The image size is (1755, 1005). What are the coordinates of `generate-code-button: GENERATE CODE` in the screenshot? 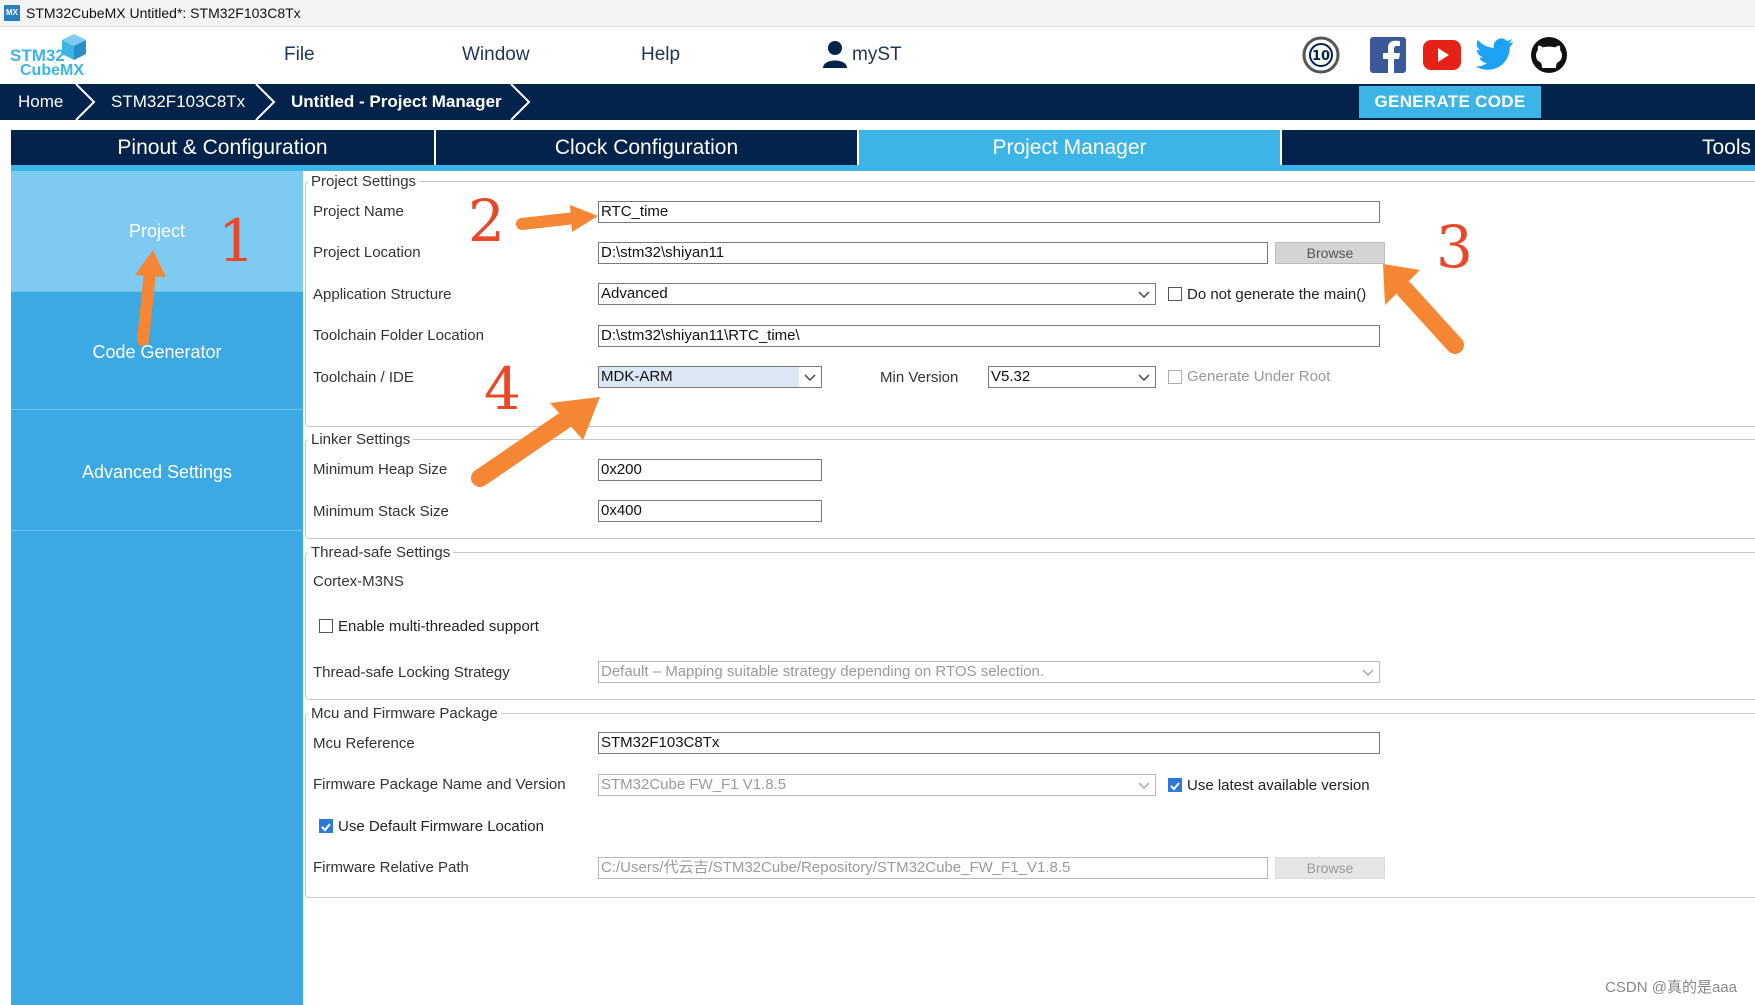 It's located at (1450, 102).